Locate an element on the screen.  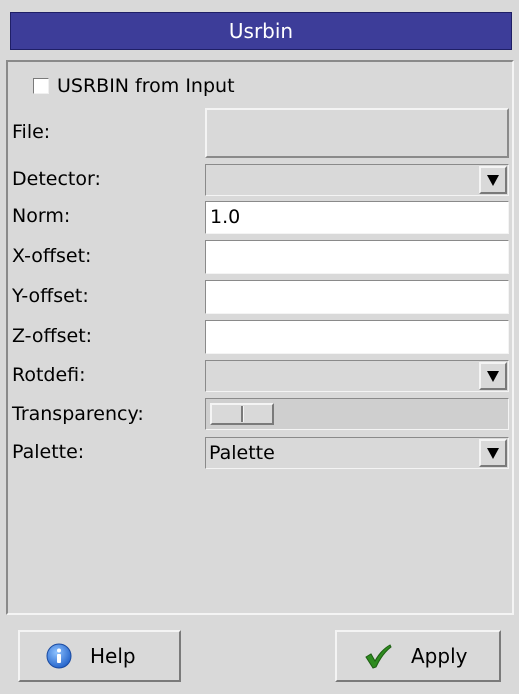
slider-groove is located at coordinates (242, 414).